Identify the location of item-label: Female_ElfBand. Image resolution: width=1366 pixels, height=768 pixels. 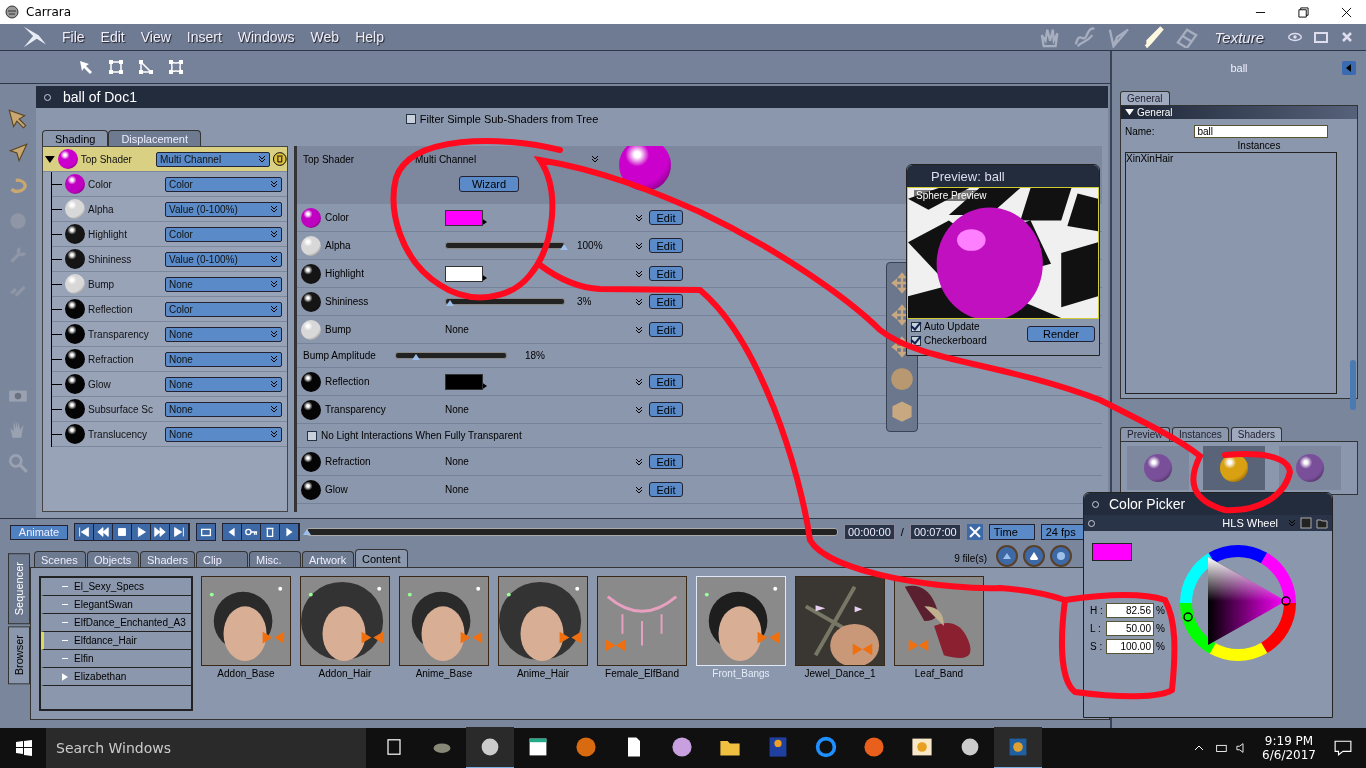
(642, 673).